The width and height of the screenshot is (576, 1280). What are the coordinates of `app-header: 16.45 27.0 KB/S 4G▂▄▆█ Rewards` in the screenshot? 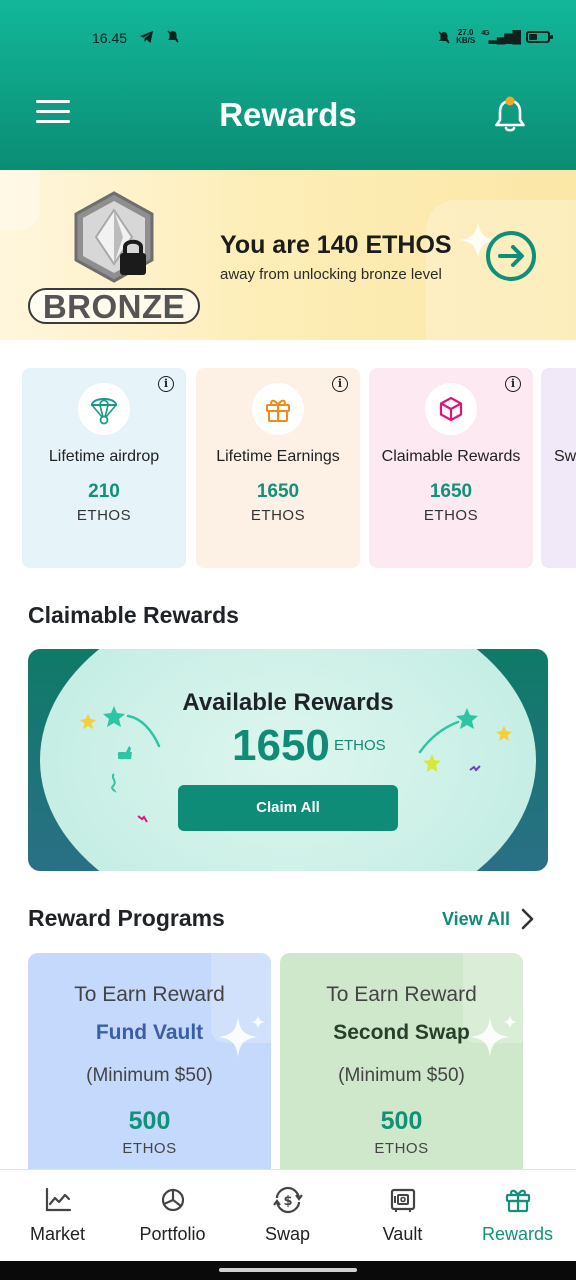 It's located at (288, 85).